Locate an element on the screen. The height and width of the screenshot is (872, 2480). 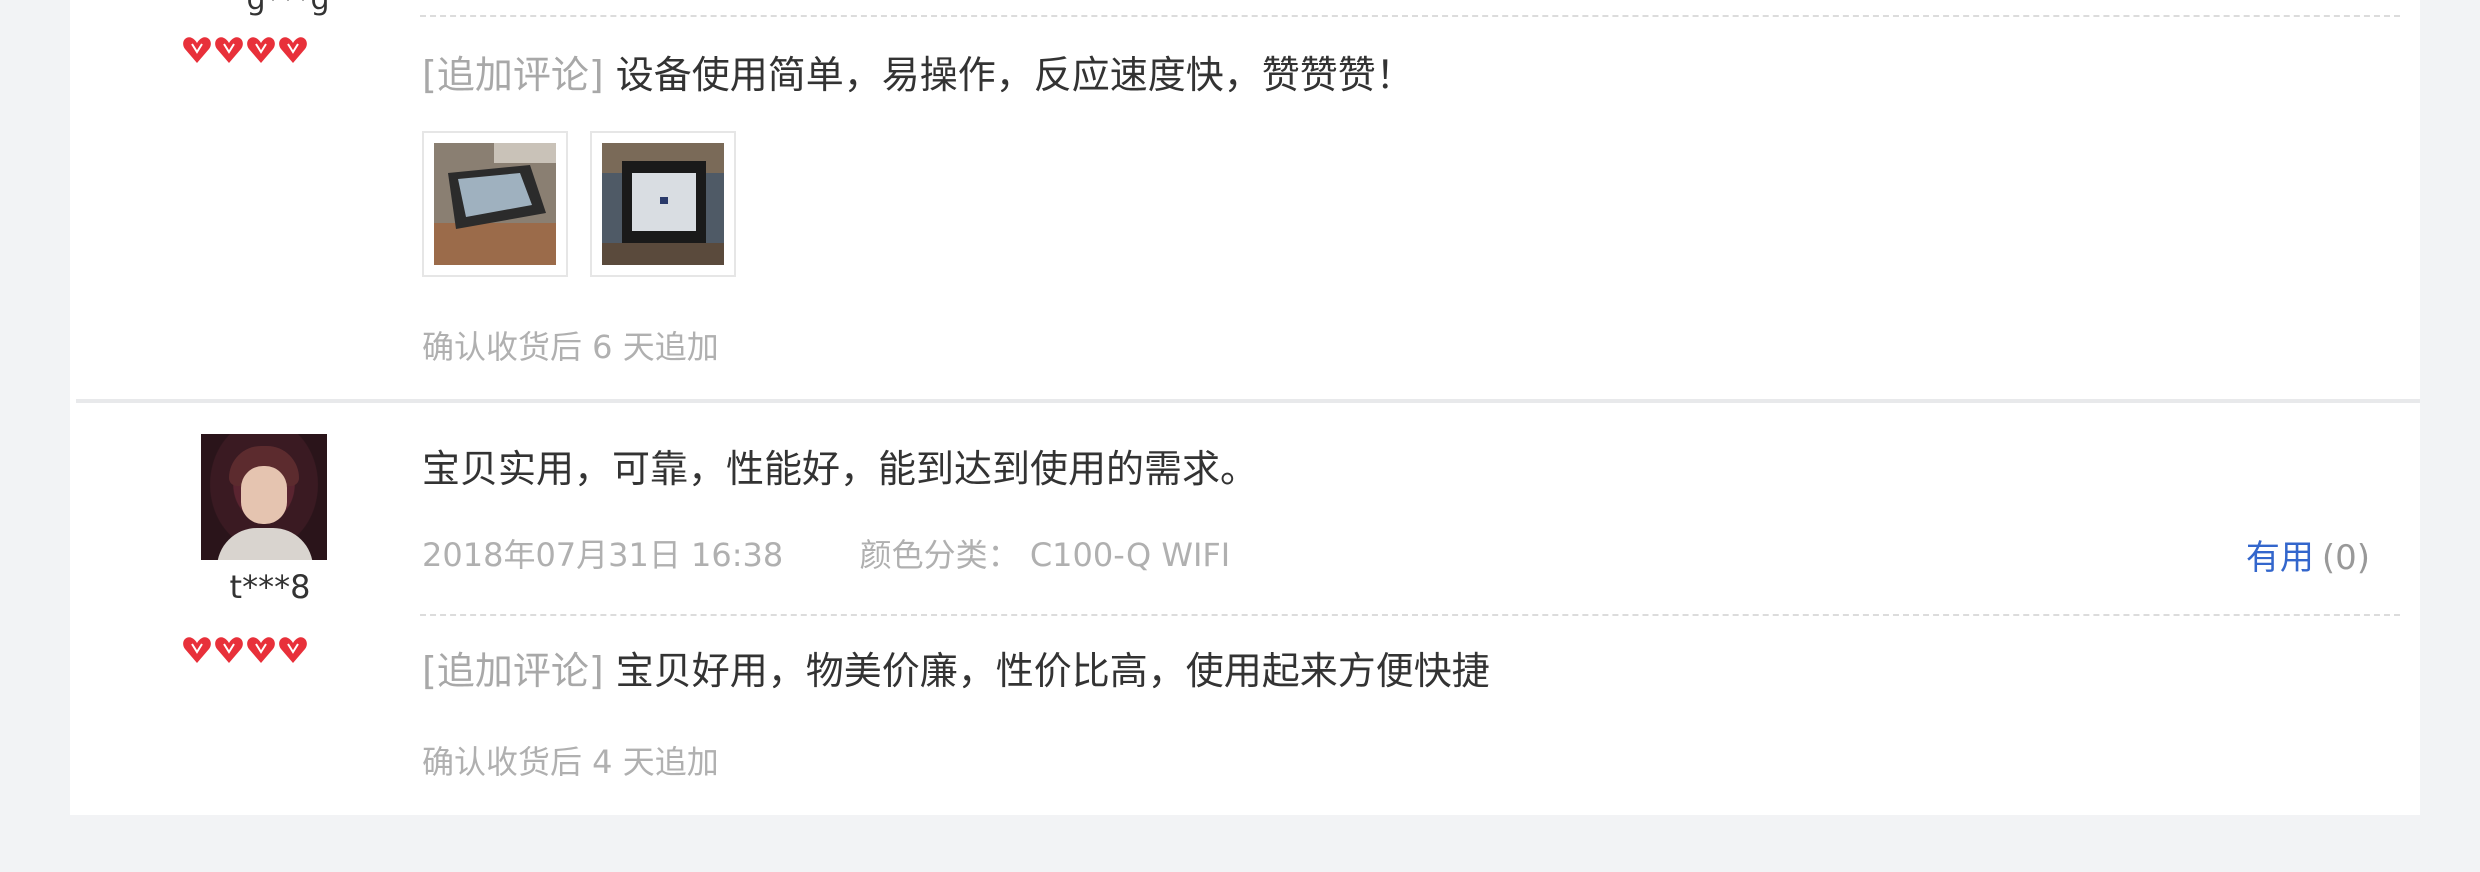
followup-note: 确认收货后 4 天追加 is located at coordinates (570, 762).